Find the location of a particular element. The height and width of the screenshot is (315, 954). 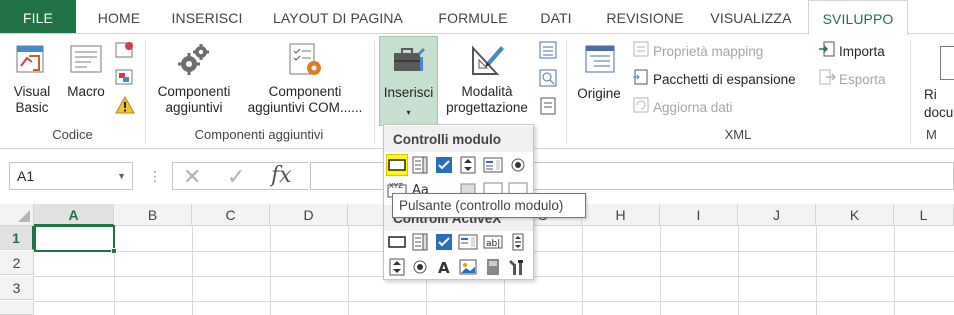

toolbox-icon is located at coordinates (409, 62).